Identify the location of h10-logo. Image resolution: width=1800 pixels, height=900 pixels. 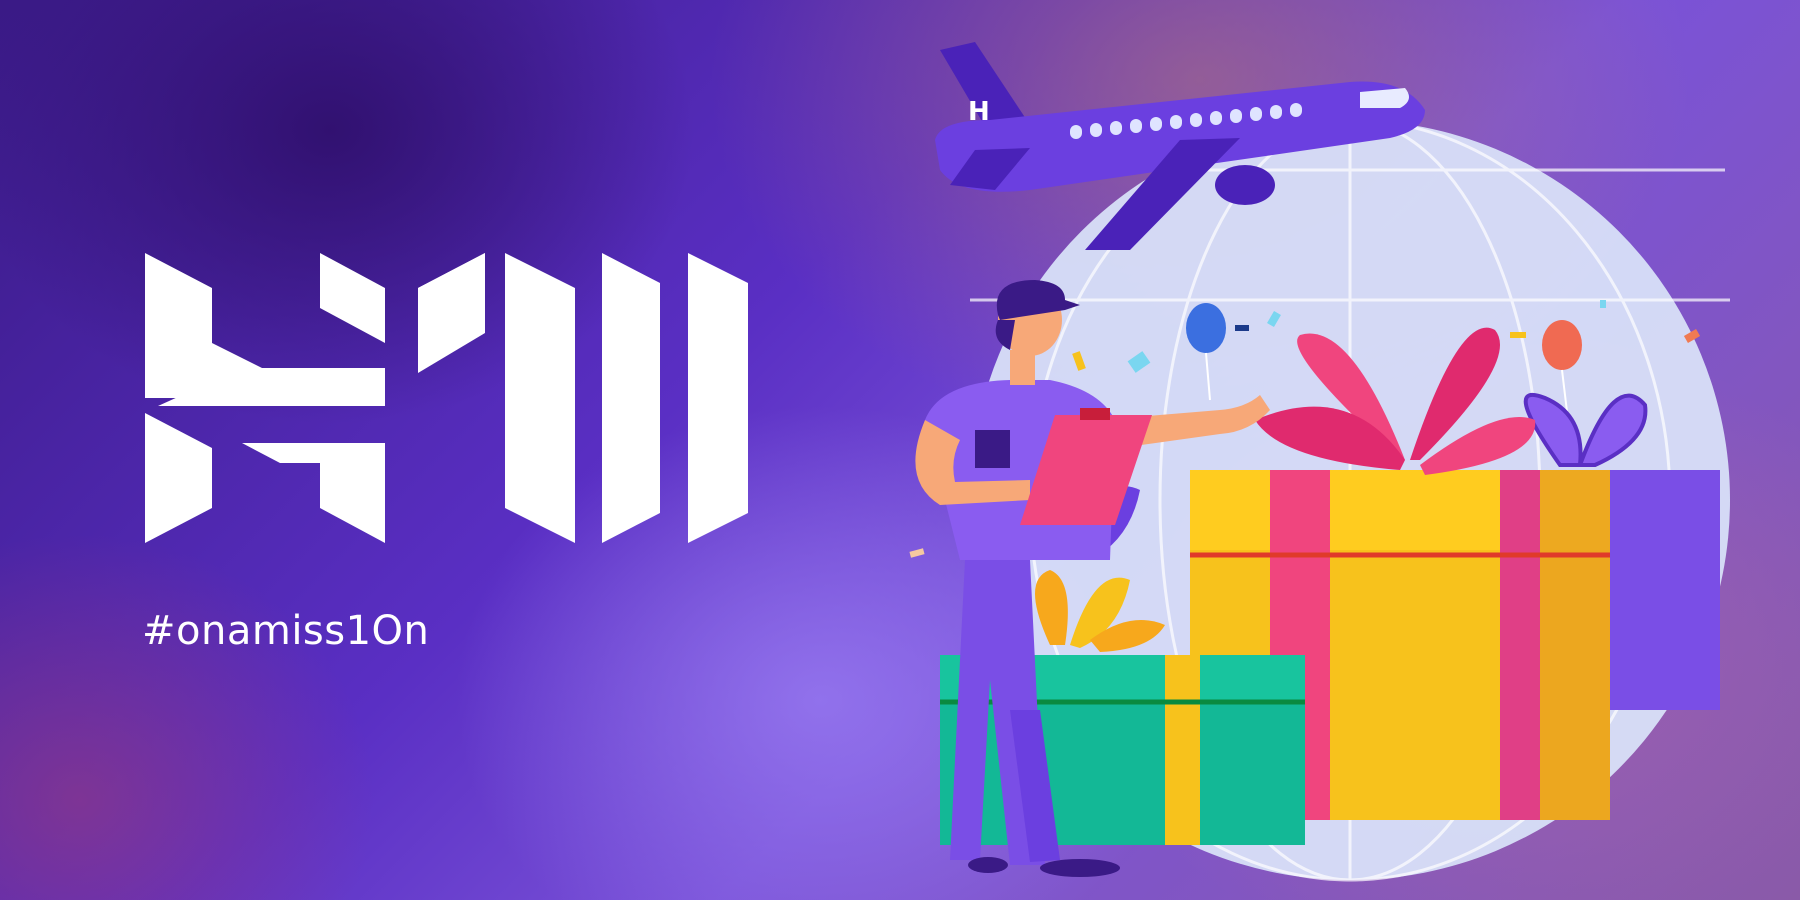
(446, 398).